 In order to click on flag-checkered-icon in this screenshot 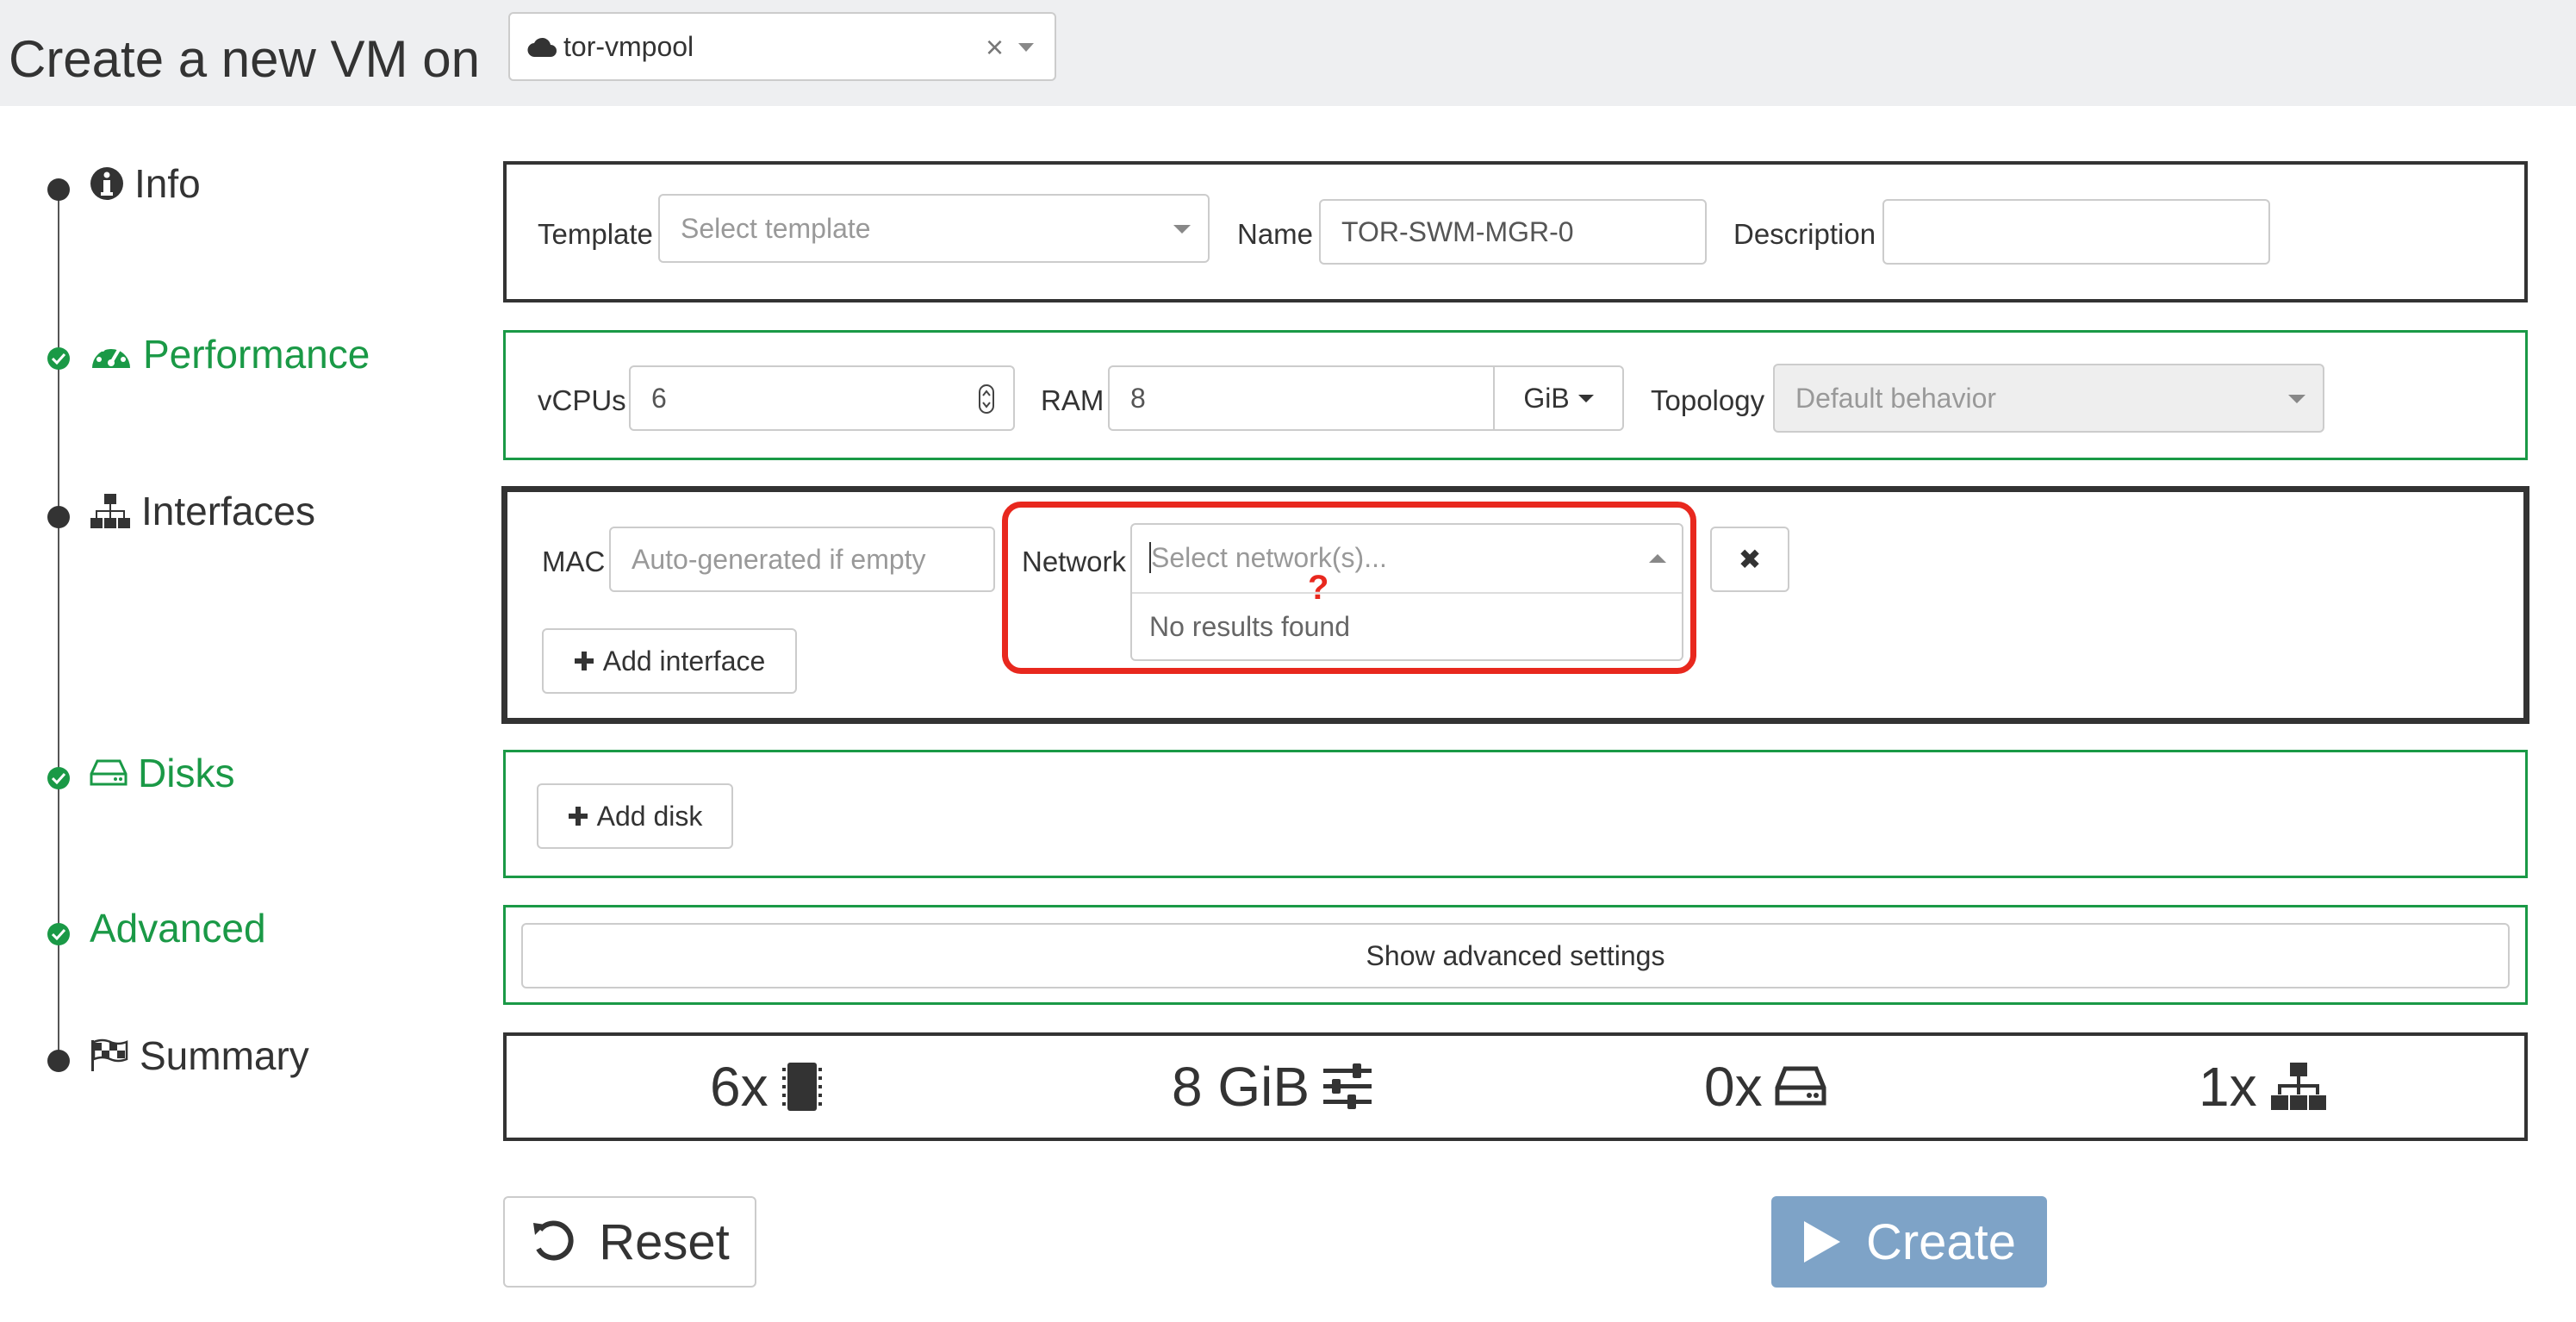, I will do `click(110, 1054)`.